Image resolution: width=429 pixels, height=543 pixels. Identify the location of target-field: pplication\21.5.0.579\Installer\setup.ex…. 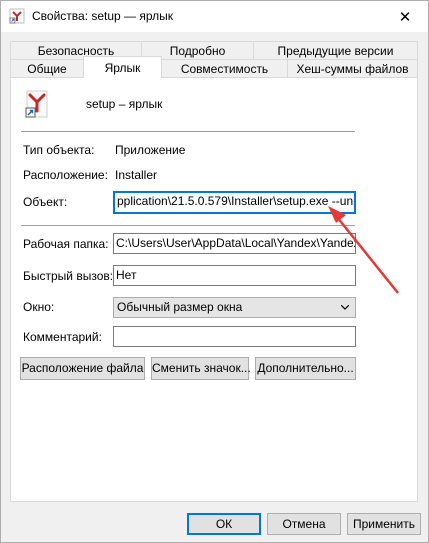
(234, 202).